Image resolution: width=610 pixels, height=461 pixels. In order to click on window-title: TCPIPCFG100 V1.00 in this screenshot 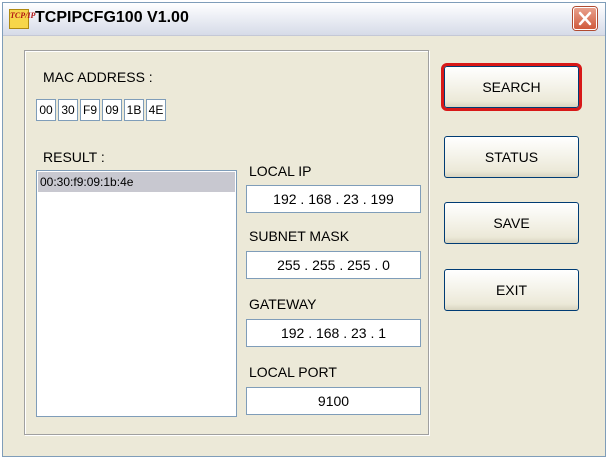, I will do `click(112, 17)`.